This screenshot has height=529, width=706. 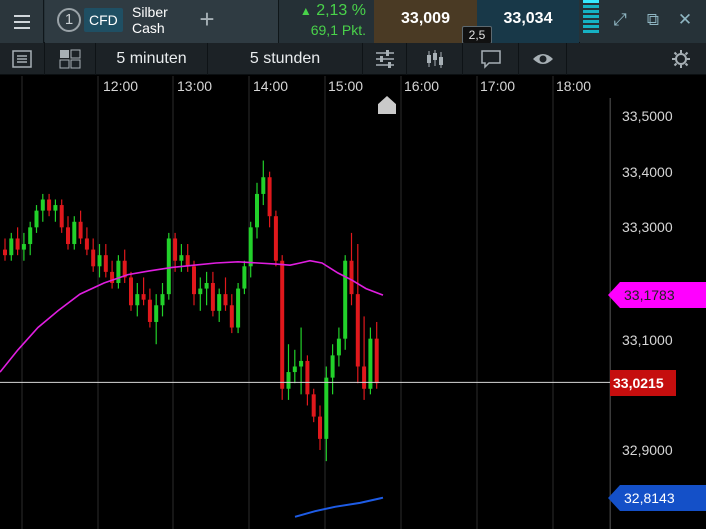 What do you see at coordinates (657, 295) in the screenshot?
I see `moving-average-tag: 33,1783` at bounding box center [657, 295].